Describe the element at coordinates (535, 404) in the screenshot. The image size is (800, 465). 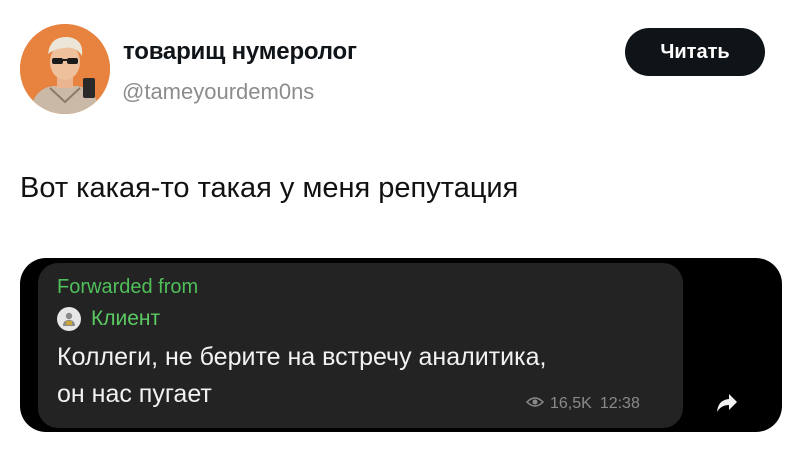
I see `eye-icon` at that location.